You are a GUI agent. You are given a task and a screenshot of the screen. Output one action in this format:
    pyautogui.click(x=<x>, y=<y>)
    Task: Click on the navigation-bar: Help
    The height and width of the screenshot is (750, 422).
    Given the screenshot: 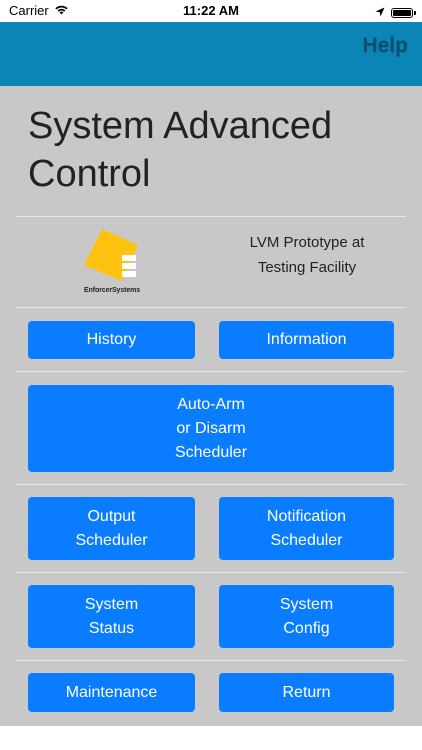 What is the action you would take?
    pyautogui.click(x=211, y=54)
    